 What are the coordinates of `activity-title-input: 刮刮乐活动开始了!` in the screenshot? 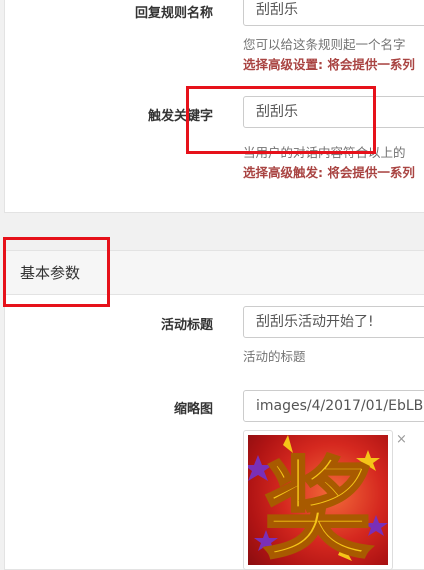 It's located at (333, 322).